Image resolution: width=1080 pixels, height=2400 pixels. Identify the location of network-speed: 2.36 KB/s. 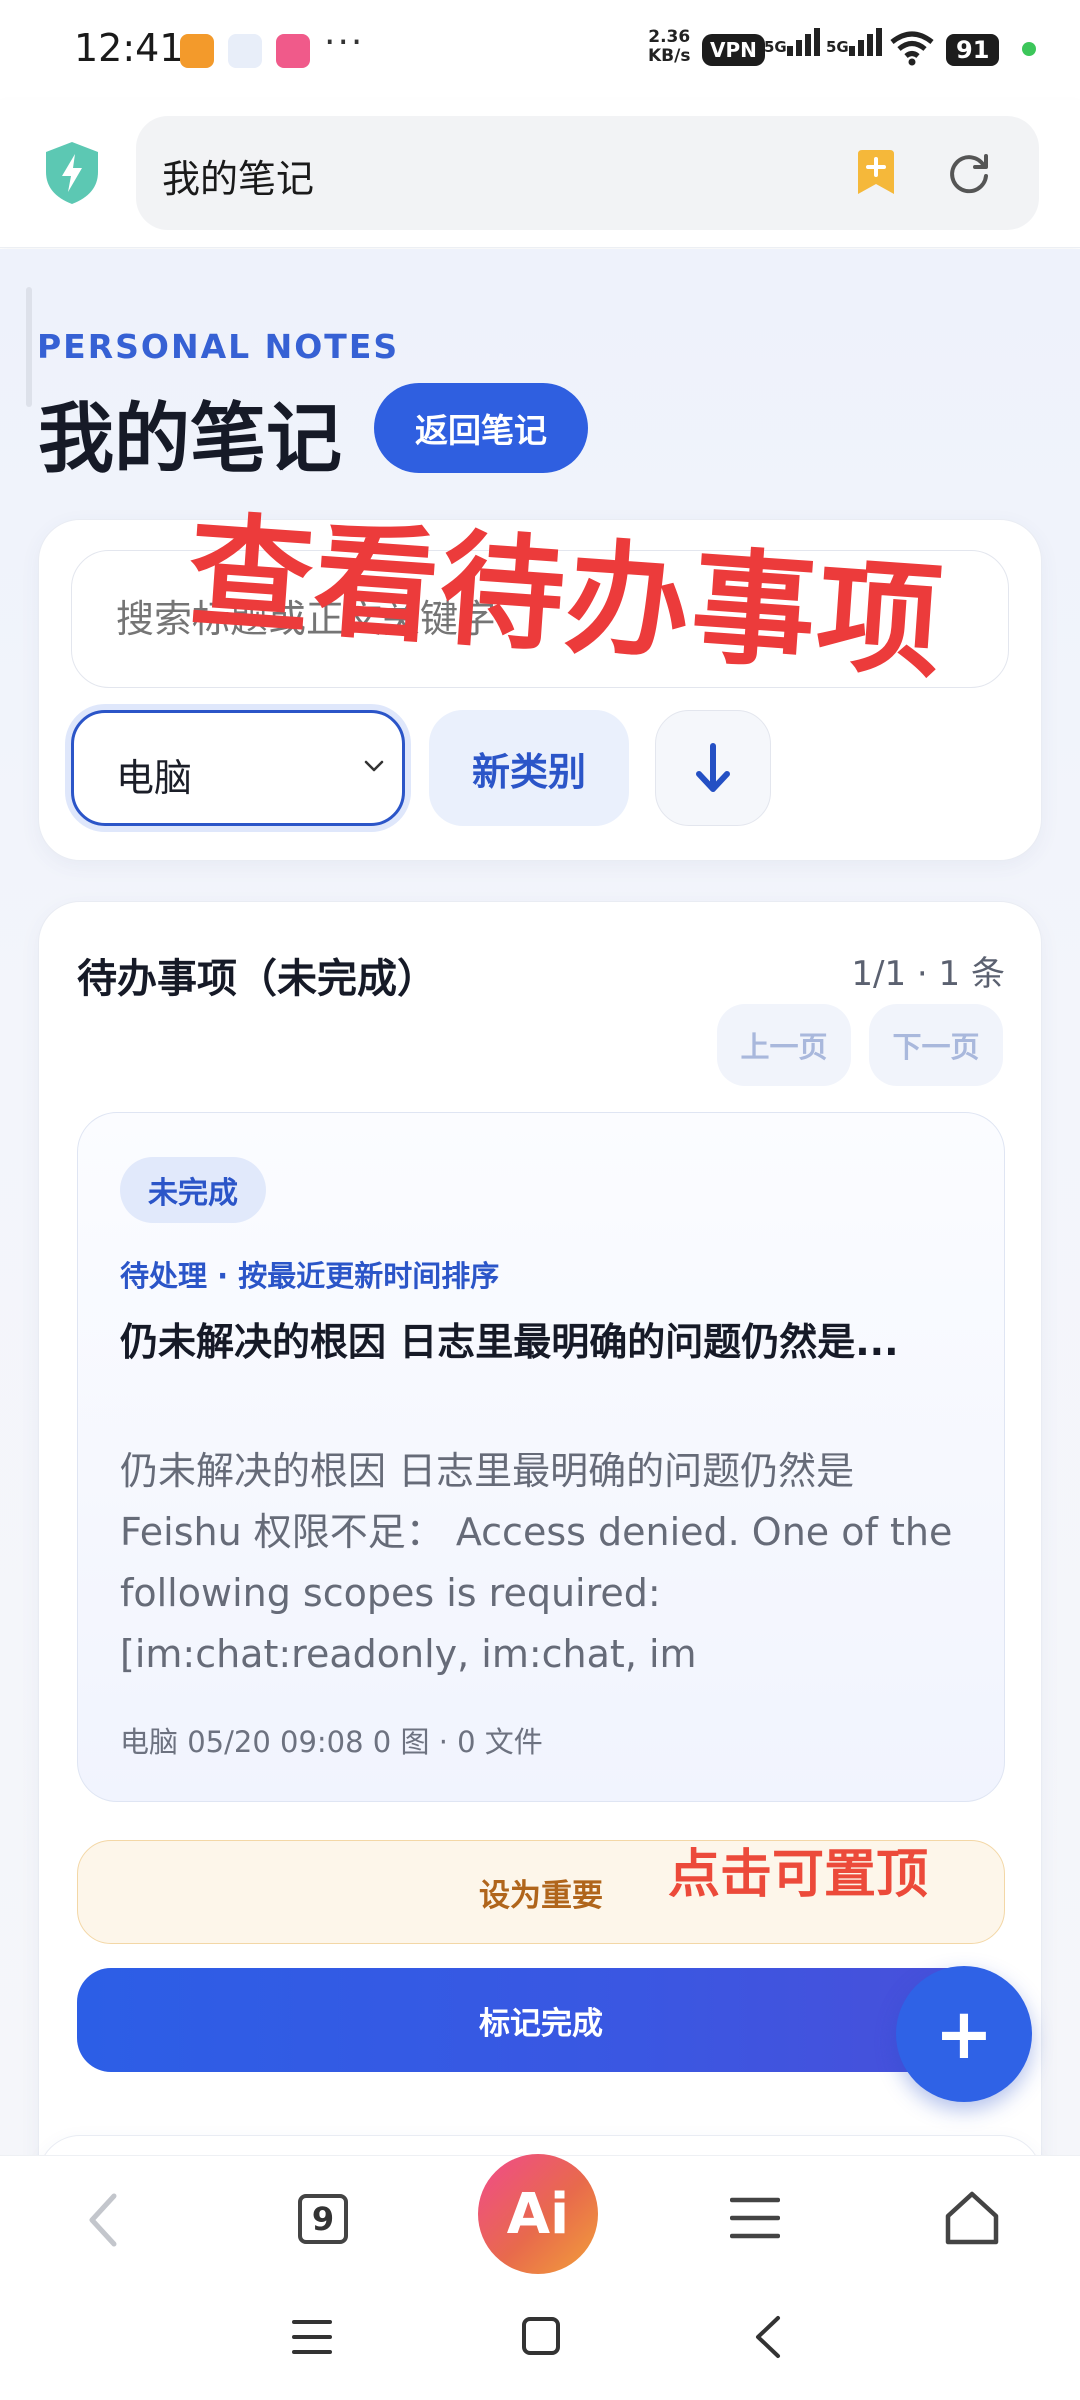
(669, 47).